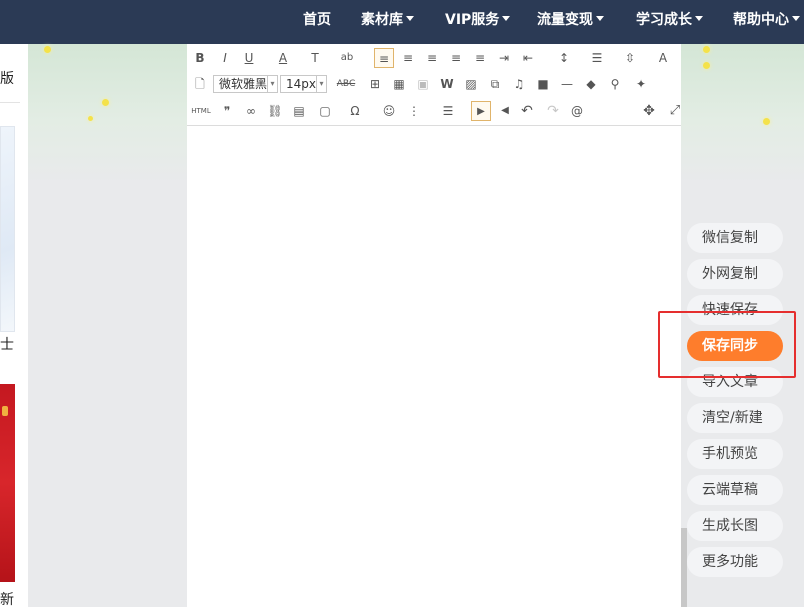 The image size is (804, 607). What do you see at coordinates (249, 58) in the screenshot?
I see `underline-icon: U` at bounding box center [249, 58].